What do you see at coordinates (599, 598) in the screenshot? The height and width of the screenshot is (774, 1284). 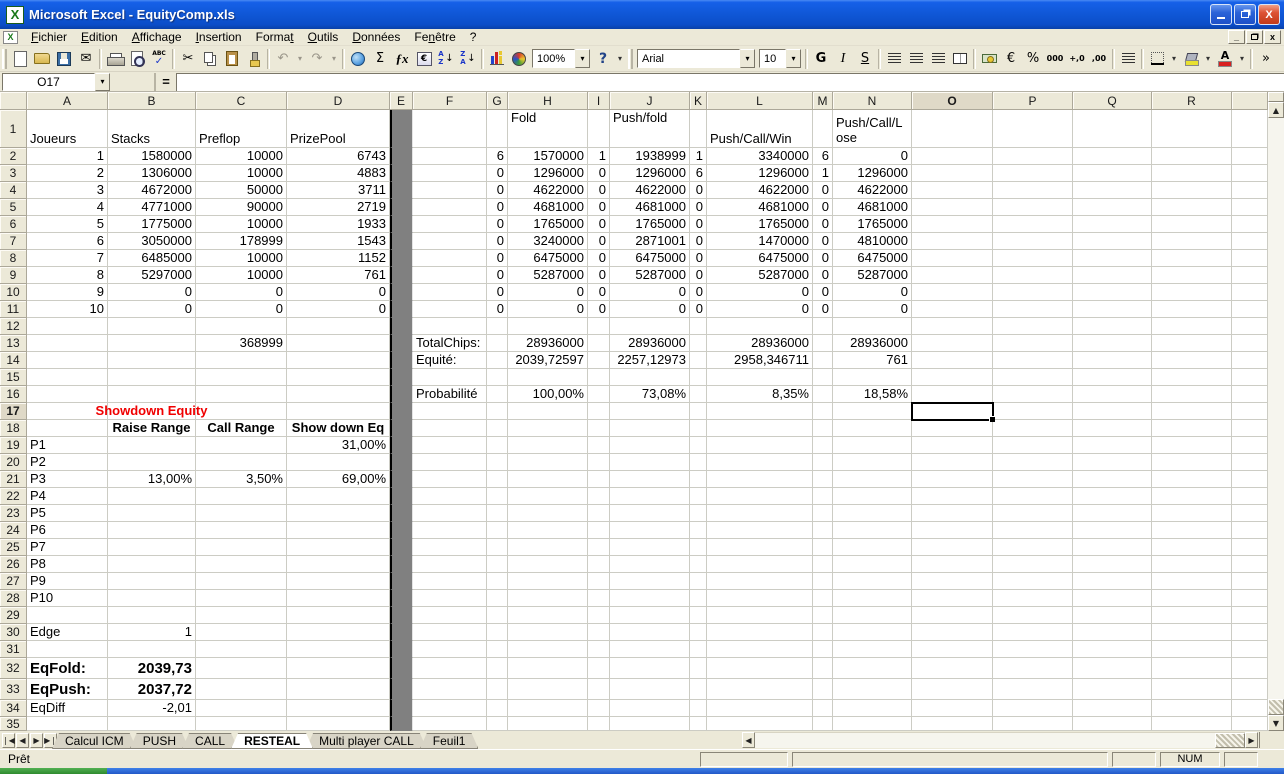 I see `cell-I28` at bounding box center [599, 598].